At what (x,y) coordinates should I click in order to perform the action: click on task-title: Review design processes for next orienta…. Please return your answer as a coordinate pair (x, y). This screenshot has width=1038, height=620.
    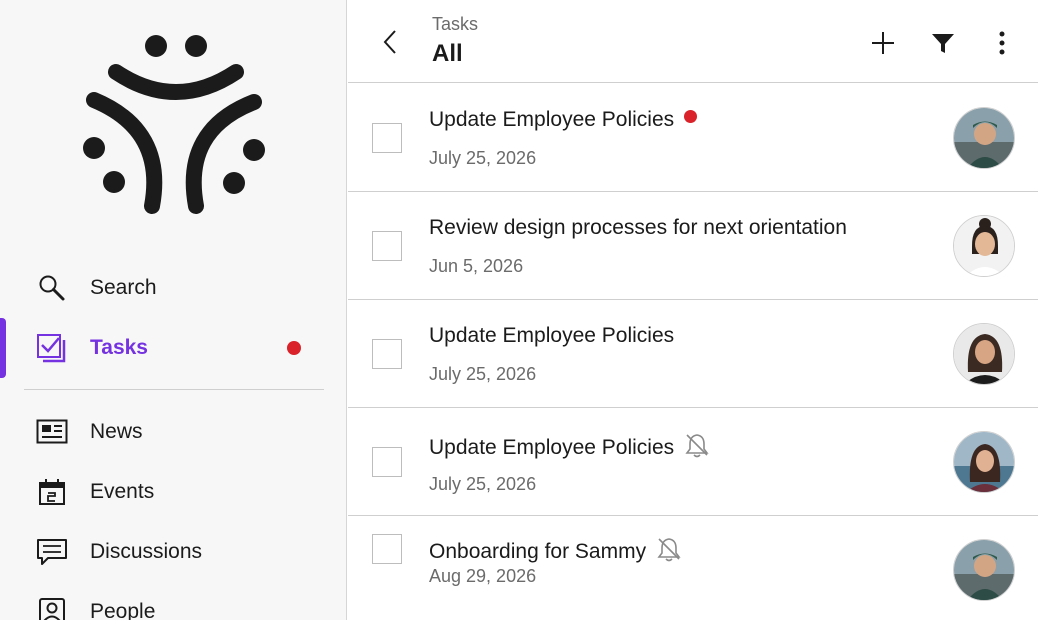
    Looking at the image, I should click on (638, 227).